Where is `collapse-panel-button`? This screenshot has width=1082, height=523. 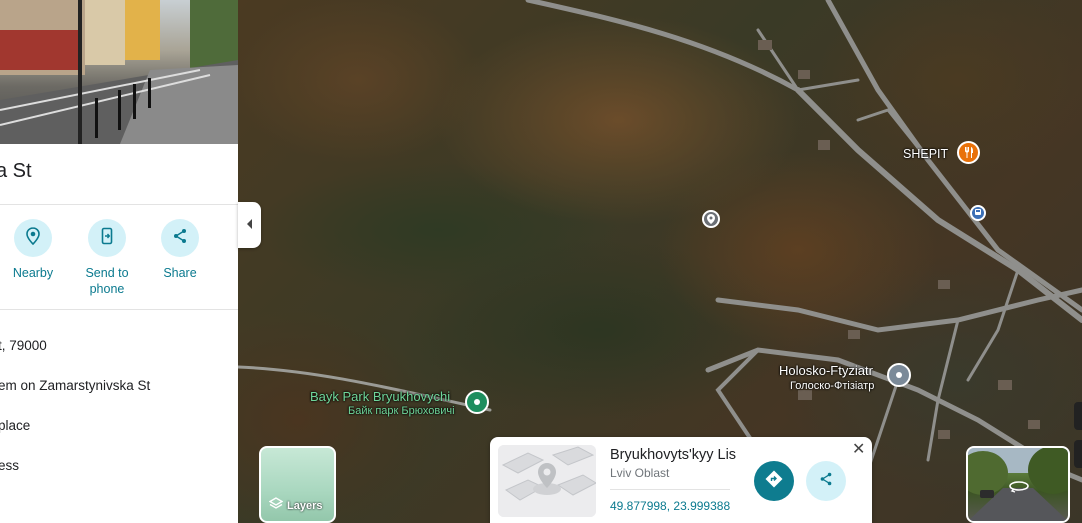 collapse-panel-button is located at coordinates (249, 225).